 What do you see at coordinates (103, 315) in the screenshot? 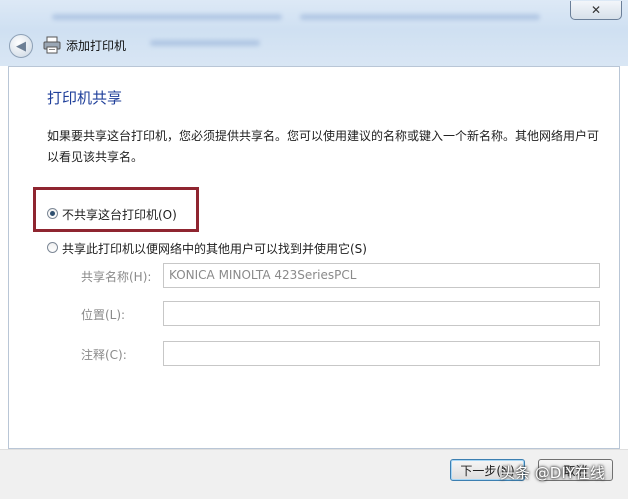
I see `location-label: 位置(L):` at bounding box center [103, 315].